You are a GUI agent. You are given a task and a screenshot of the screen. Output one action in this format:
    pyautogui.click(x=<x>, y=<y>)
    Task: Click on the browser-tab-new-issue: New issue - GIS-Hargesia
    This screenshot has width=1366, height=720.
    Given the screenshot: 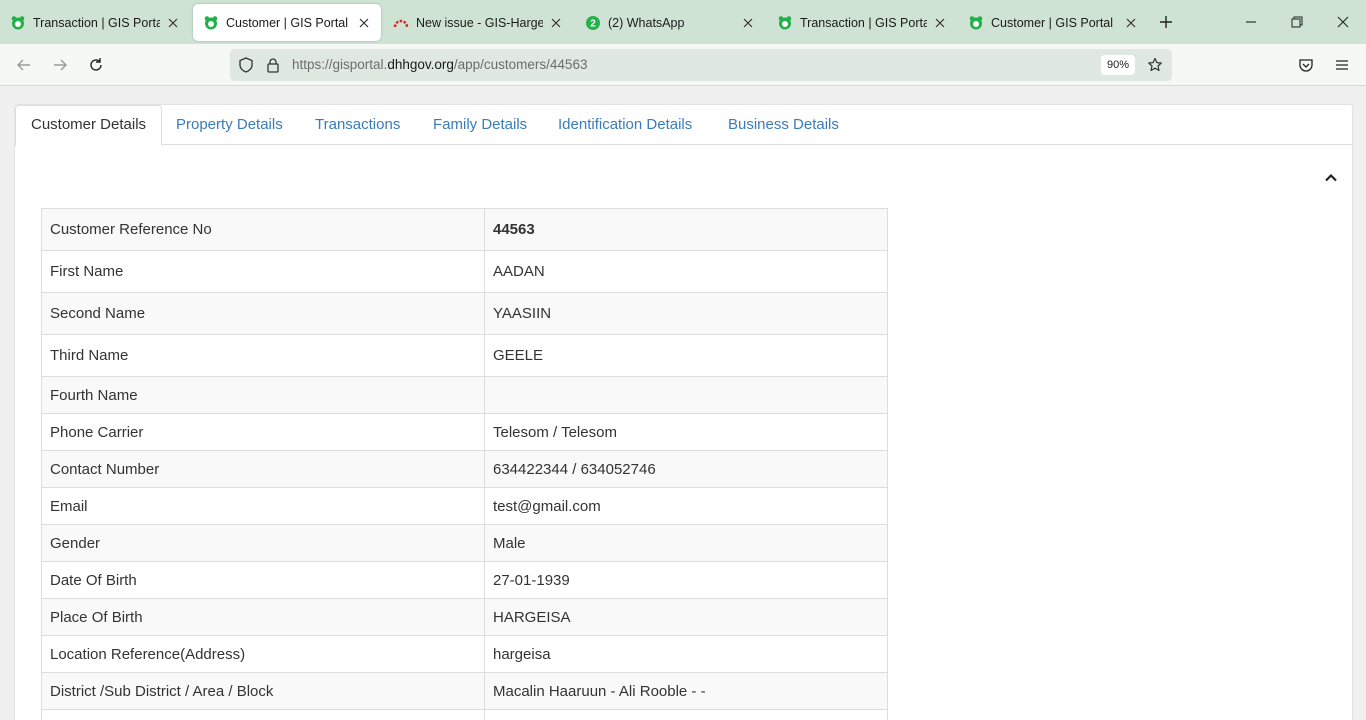 What is the action you would take?
    pyautogui.click(x=478, y=22)
    